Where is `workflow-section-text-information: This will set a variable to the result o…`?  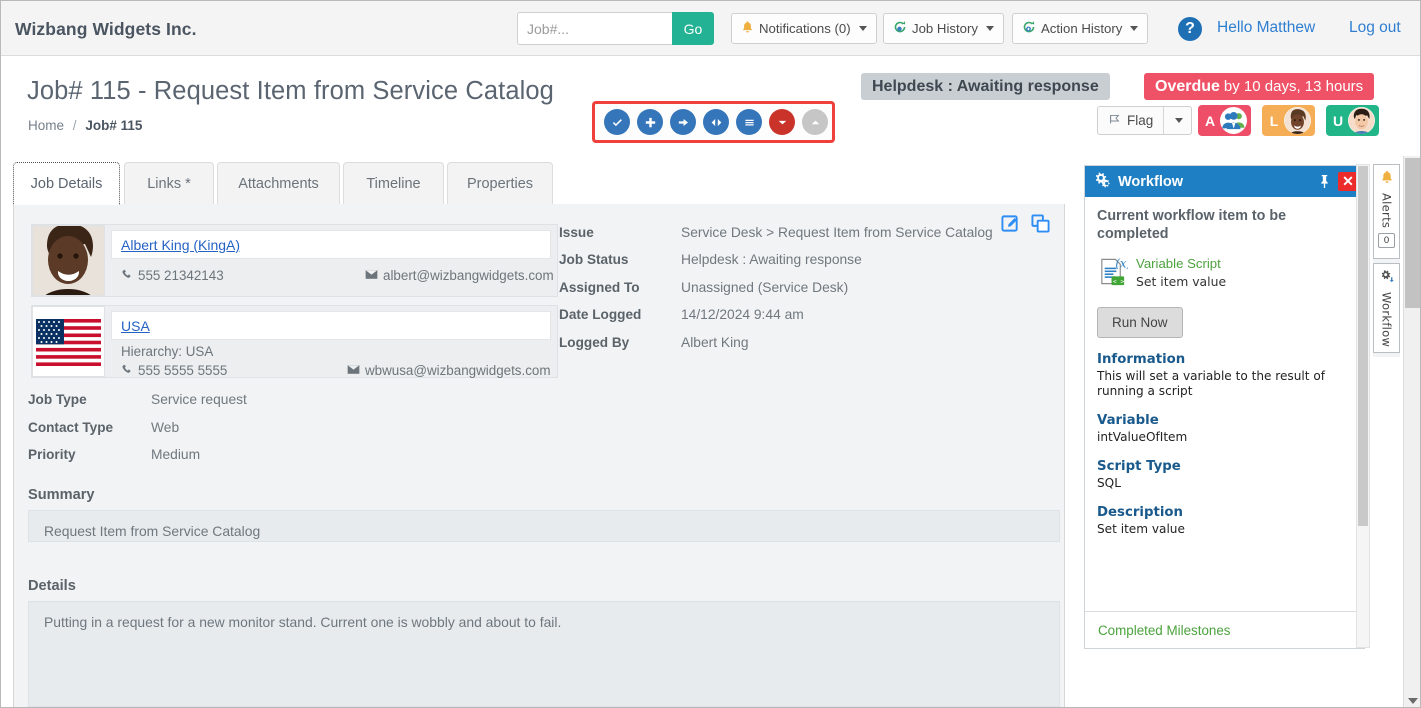 workflow-section-text-information: This will set a variable to the result o… is located at coordinates (1211, 383).